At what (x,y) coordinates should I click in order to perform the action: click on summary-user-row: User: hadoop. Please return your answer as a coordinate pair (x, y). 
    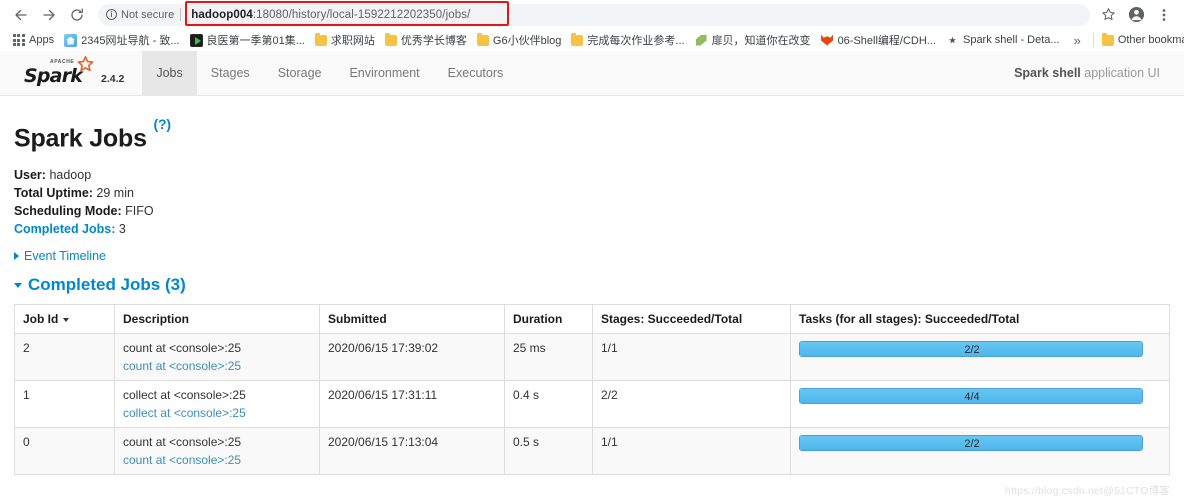
    Looking at the image, I should click on (592, 176).